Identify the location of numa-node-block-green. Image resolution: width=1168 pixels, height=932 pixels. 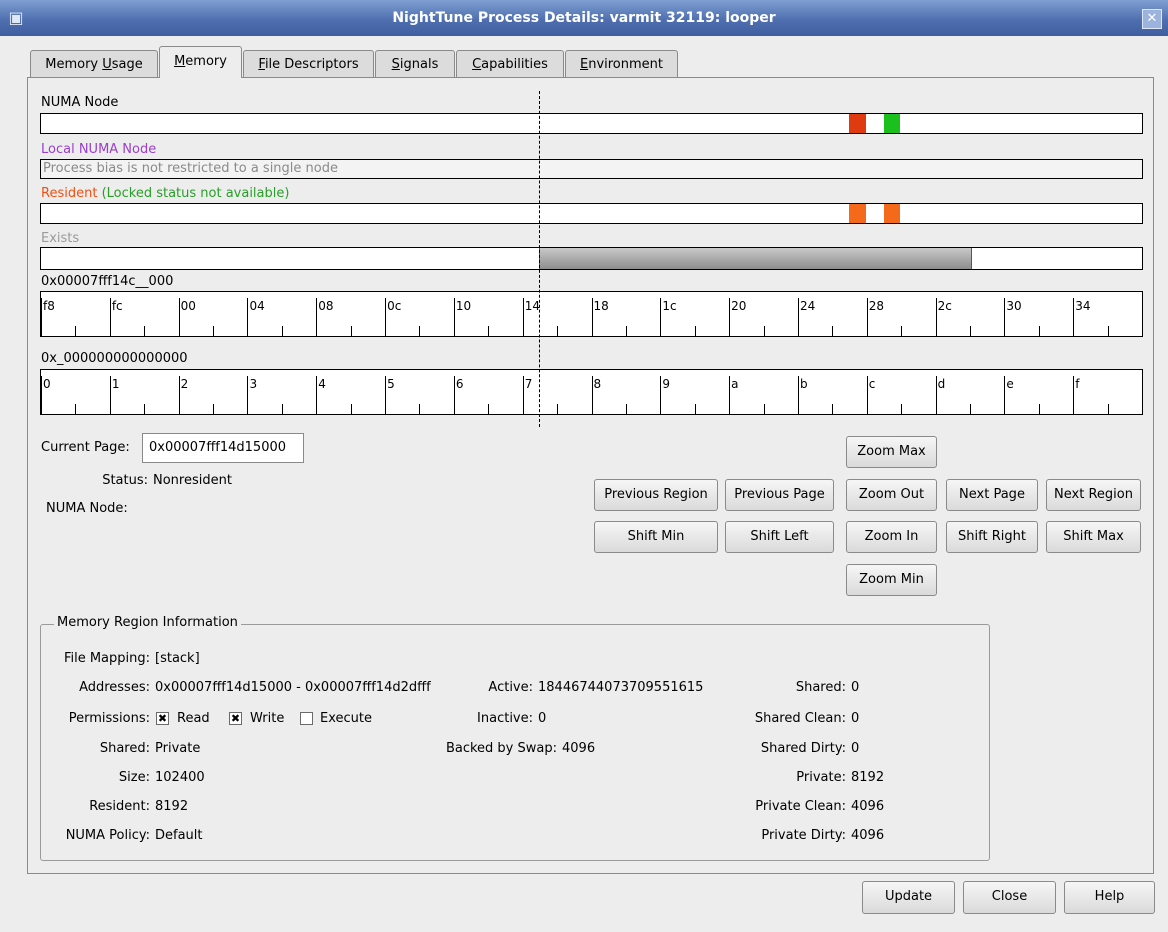
(892, 123).